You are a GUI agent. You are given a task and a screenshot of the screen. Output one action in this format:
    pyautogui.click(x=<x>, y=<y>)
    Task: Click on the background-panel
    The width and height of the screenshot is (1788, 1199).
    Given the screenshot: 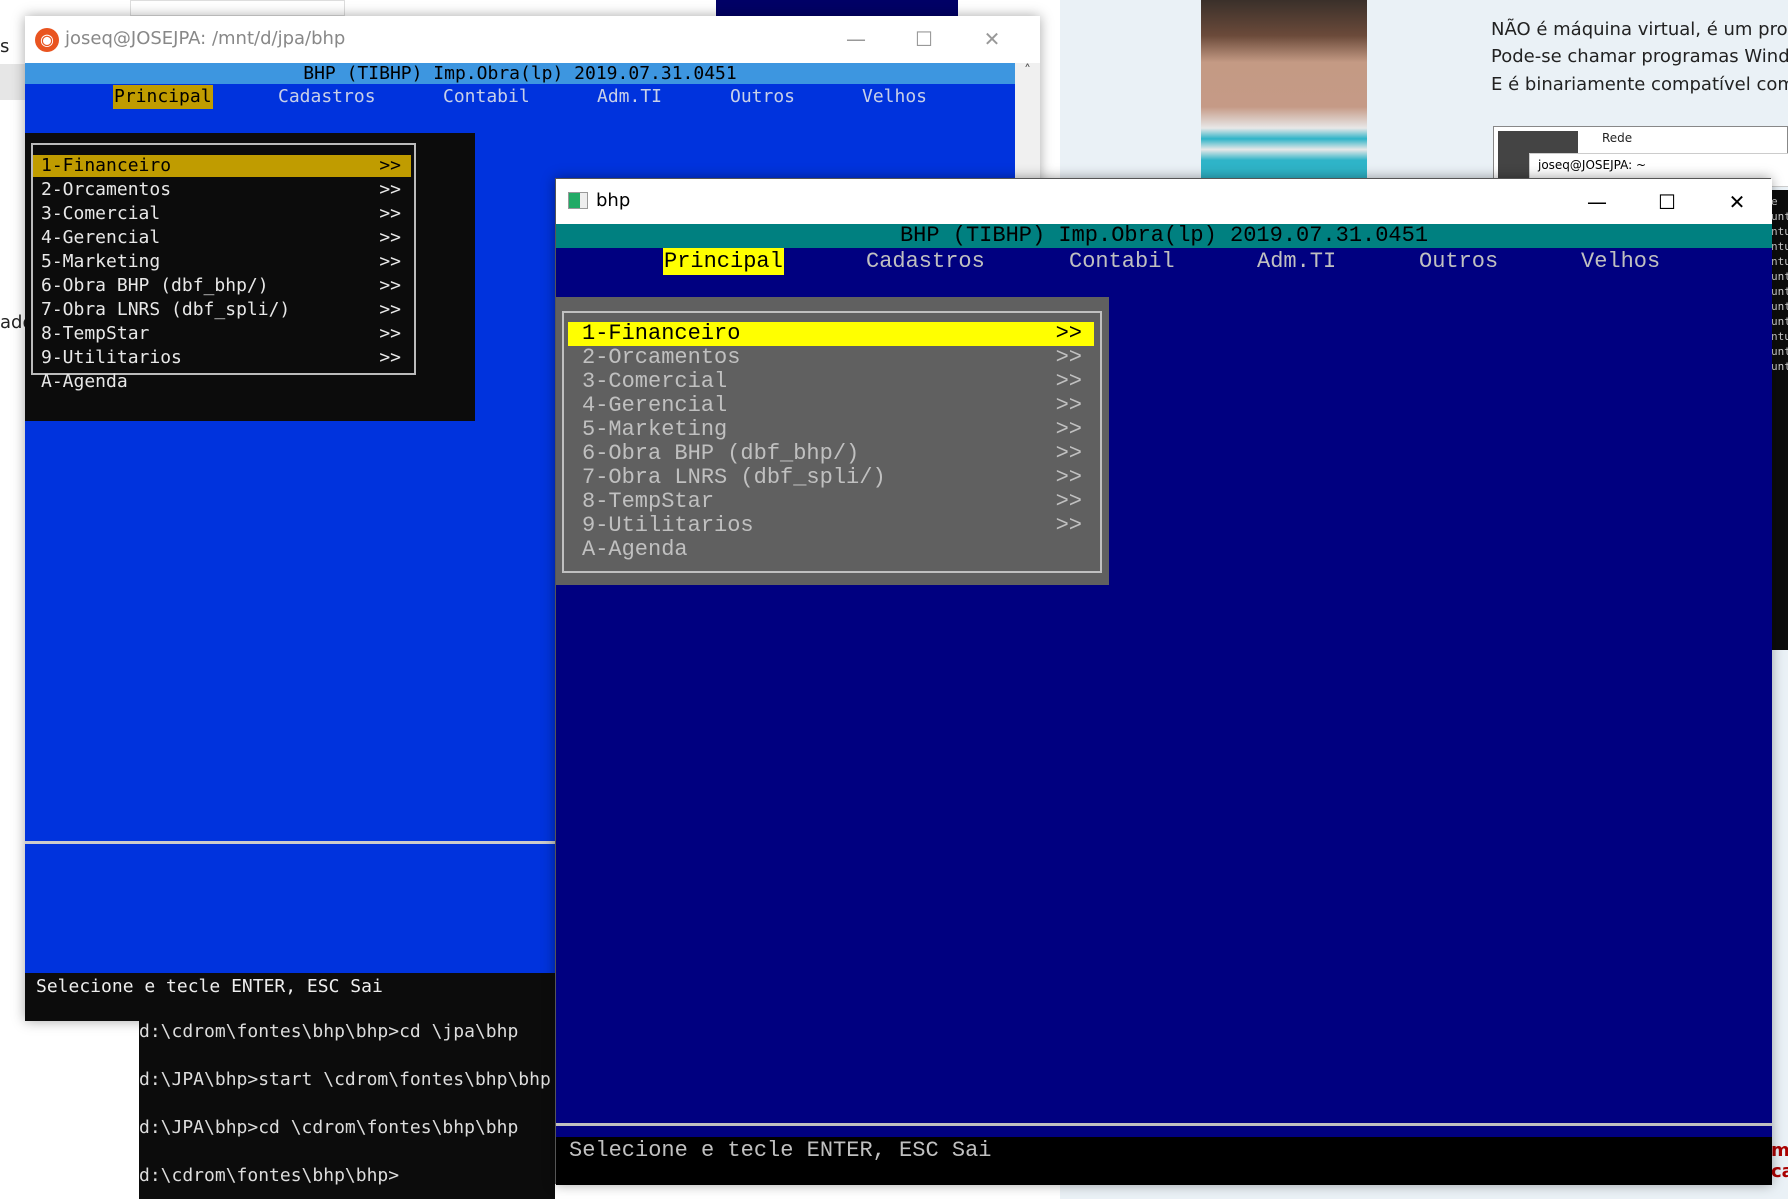 What is the action you would take?
    pyautogui.click(x=12, y=82)
    